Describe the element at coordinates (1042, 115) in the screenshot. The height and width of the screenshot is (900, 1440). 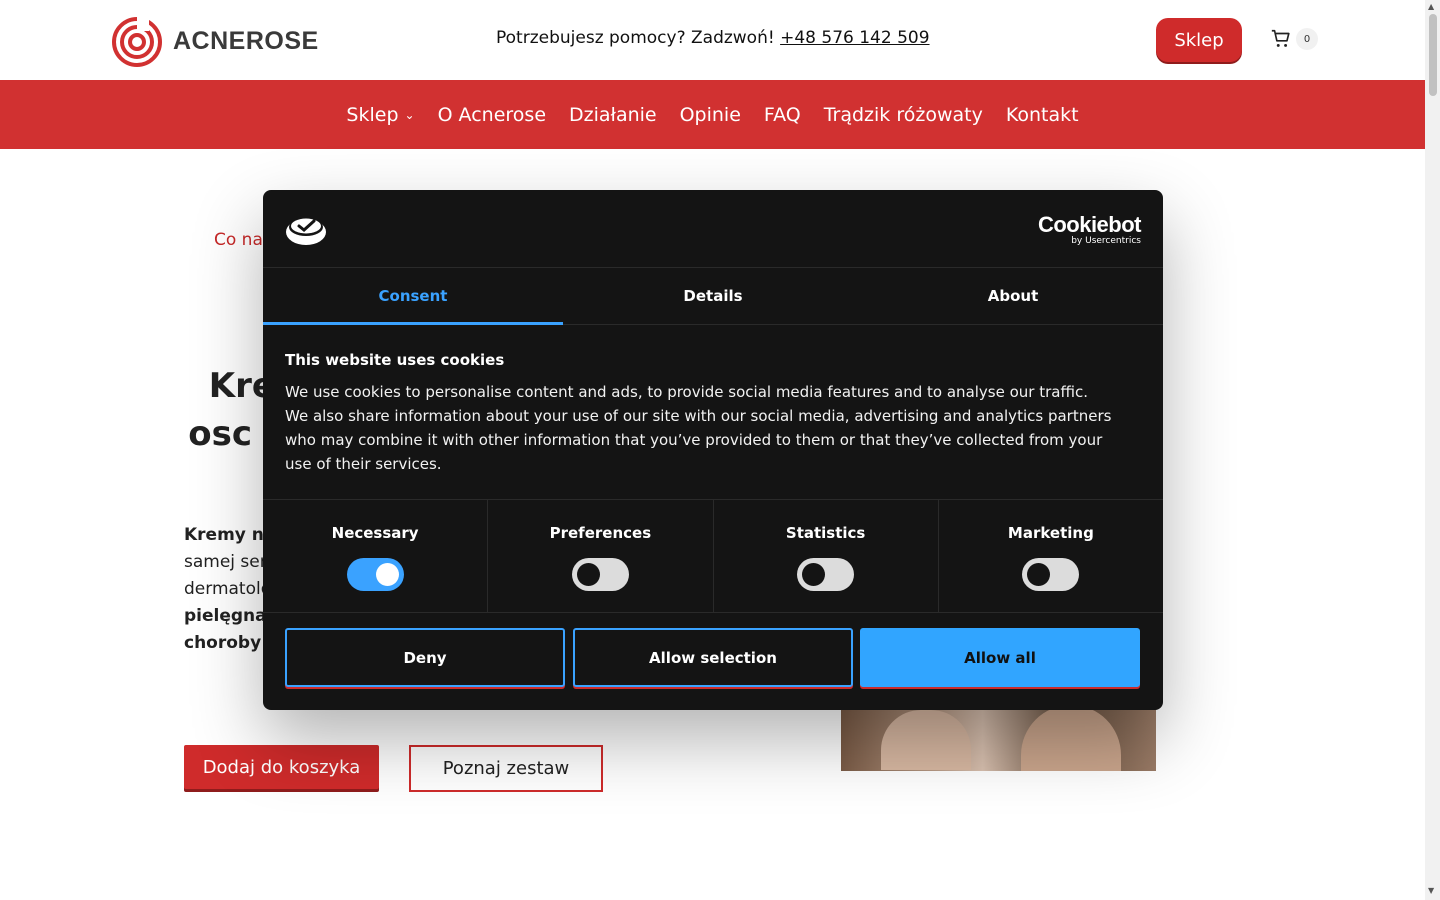
I see `nav-item-kontakt: Kontakt` at that location.